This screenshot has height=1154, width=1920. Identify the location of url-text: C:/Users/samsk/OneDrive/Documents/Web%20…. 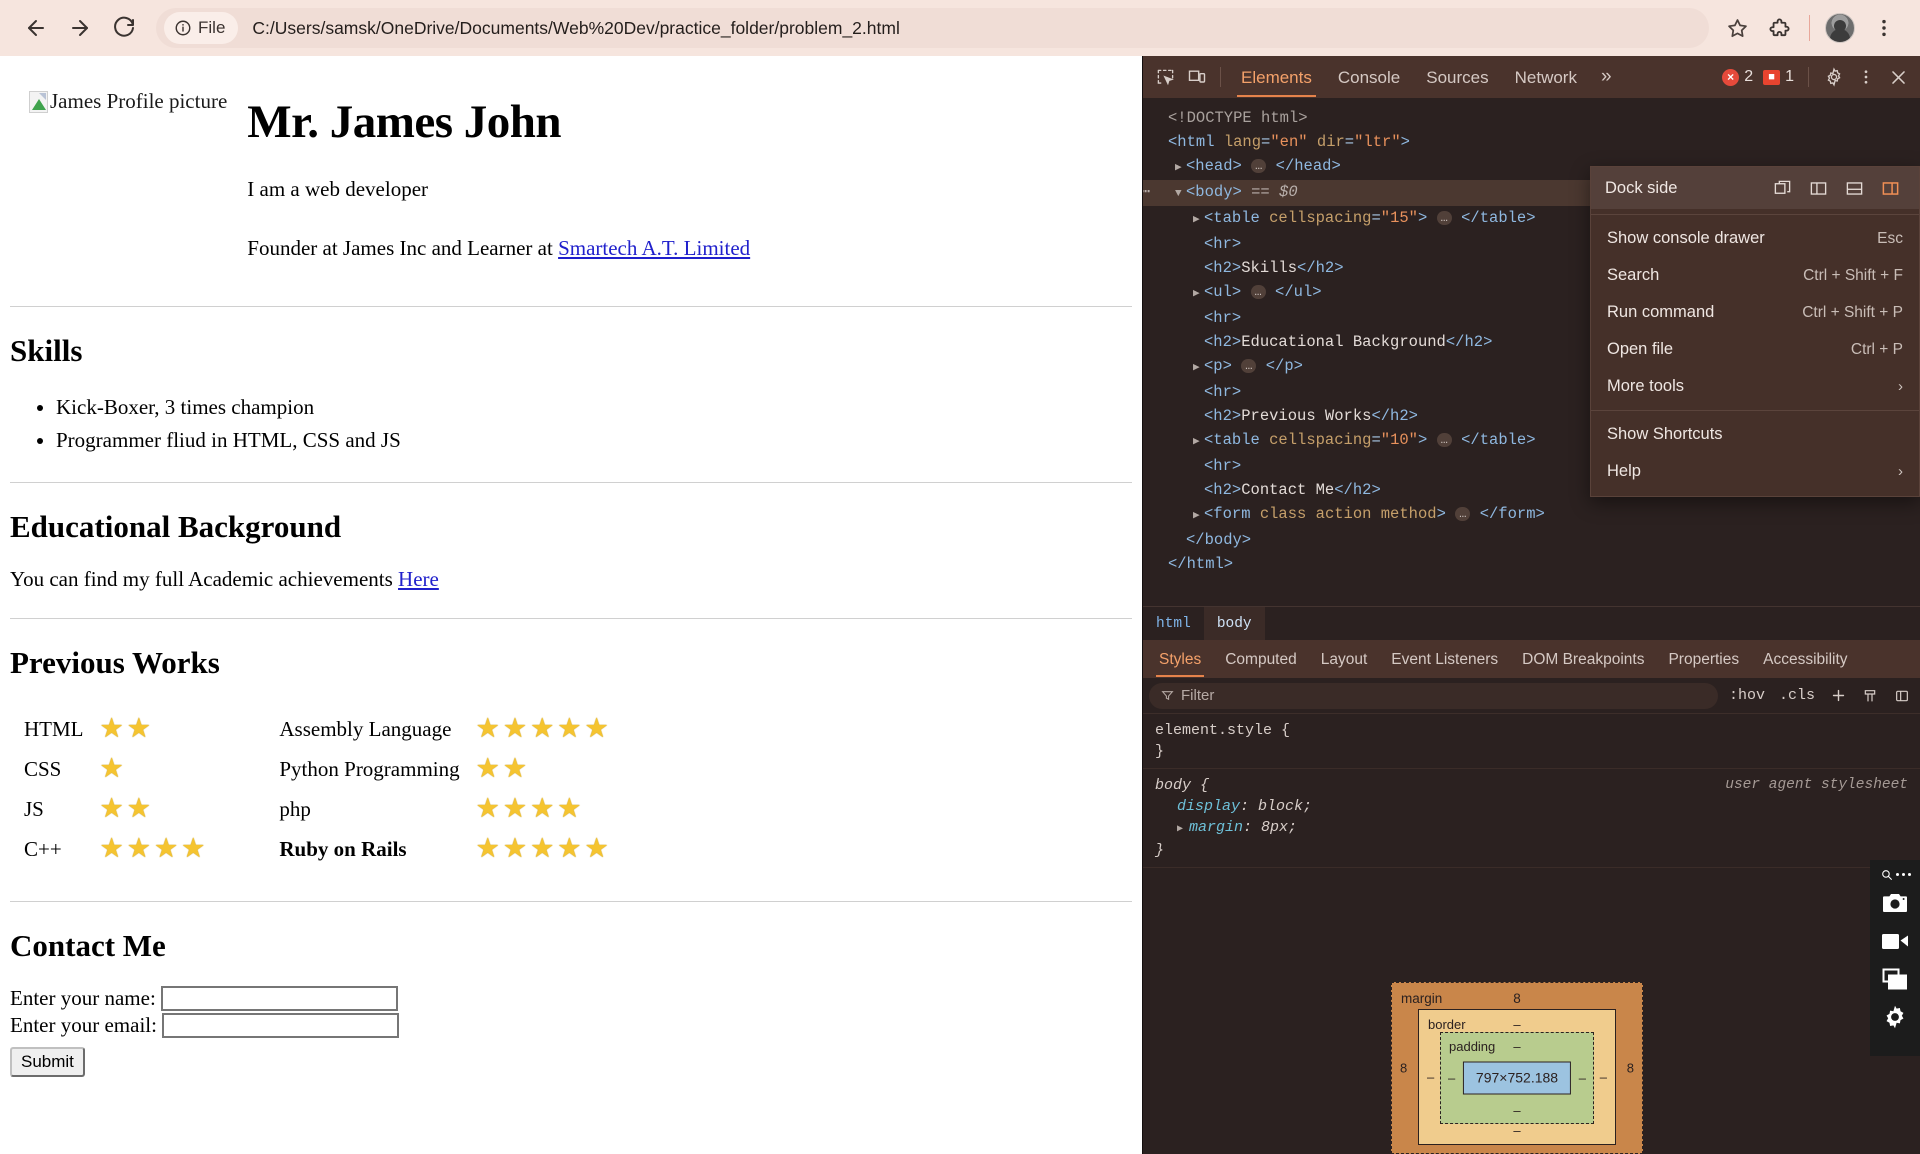
(575, 28).